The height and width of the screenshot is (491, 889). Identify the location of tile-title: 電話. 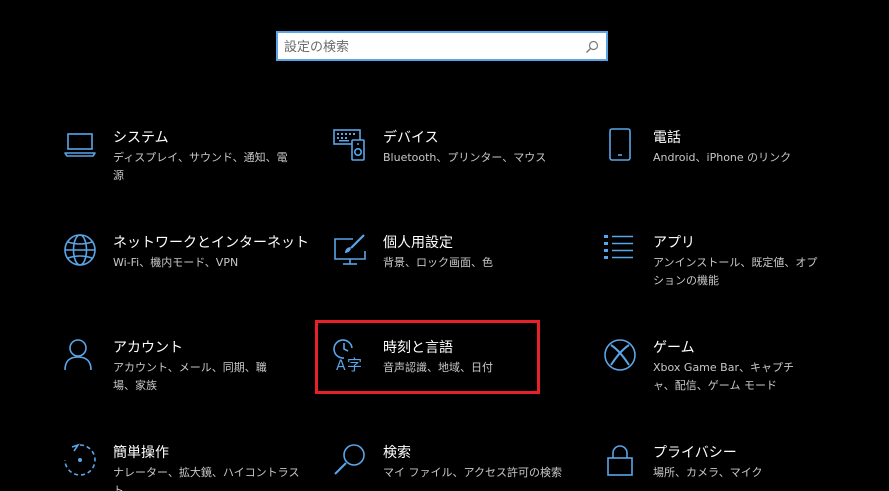
(667, 138).